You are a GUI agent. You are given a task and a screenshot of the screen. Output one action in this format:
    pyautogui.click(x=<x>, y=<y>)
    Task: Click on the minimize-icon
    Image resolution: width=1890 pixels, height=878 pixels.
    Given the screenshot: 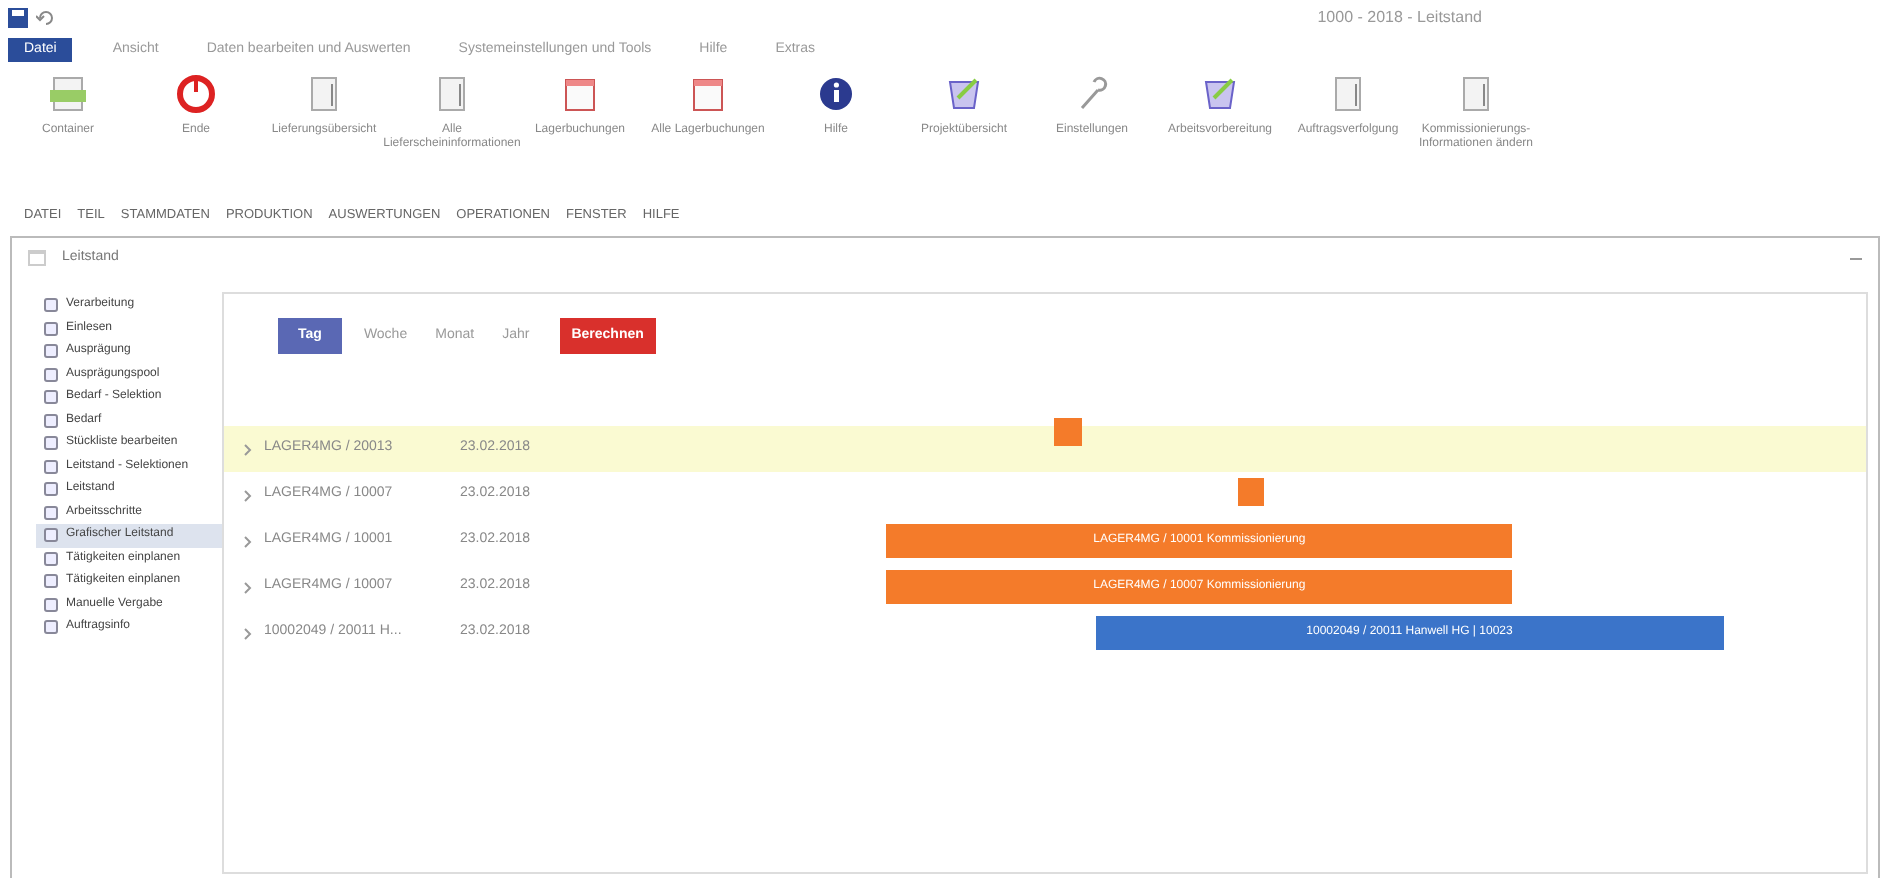 What is the action you would take?
    pyautogui.click(x=1856, y=258)
    